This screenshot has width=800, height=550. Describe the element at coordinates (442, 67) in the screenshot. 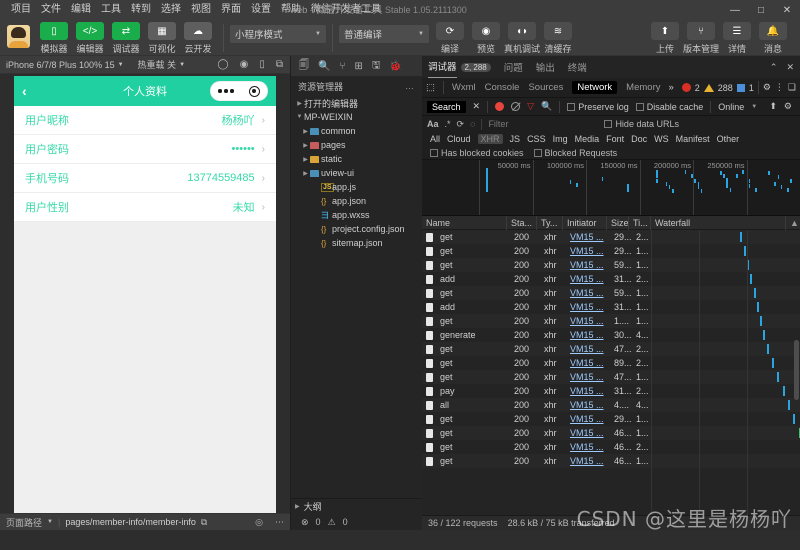

I see `tab-debugger: 调试器` at that location.